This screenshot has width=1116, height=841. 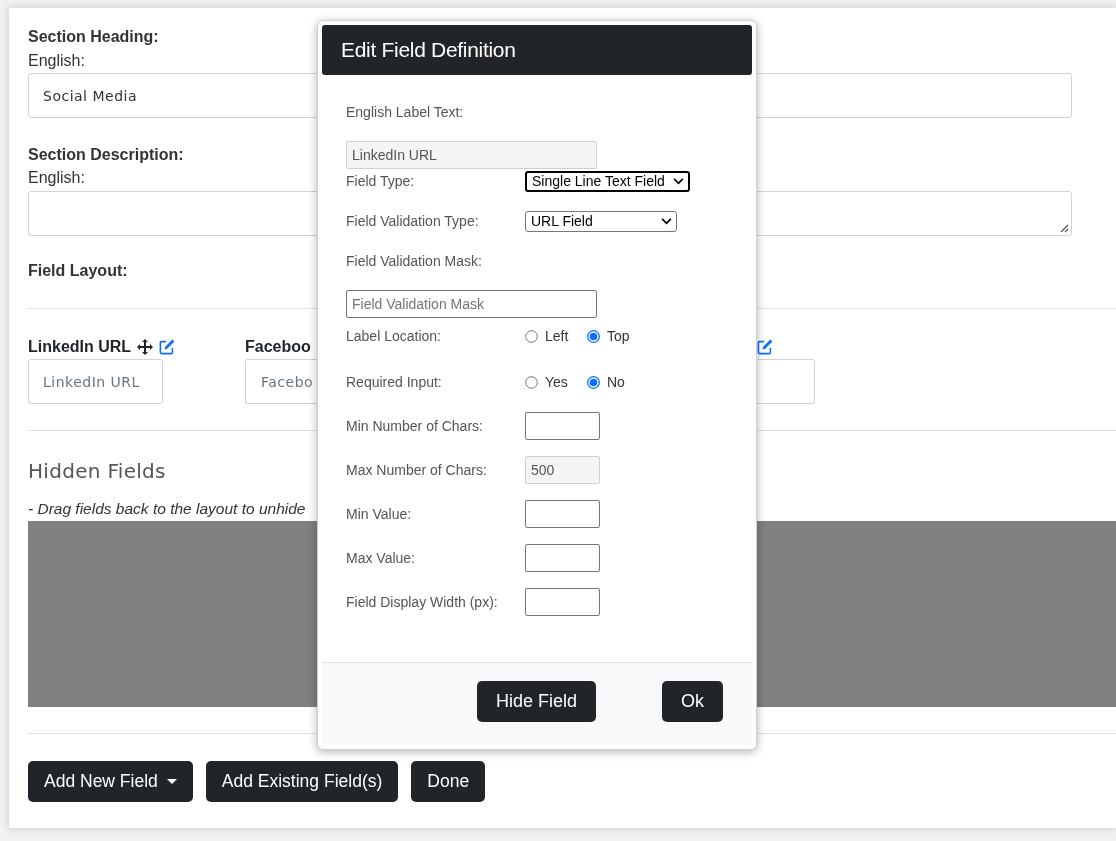 I want to click on field-label: Field Validation Mask:, so click(x=414, y=261).